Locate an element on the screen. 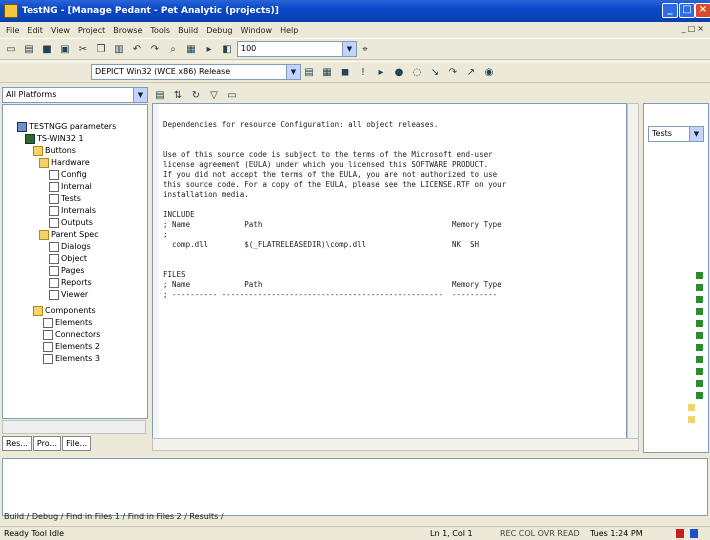  sort-icon: ⇅ is located at coordinates (178, 95).